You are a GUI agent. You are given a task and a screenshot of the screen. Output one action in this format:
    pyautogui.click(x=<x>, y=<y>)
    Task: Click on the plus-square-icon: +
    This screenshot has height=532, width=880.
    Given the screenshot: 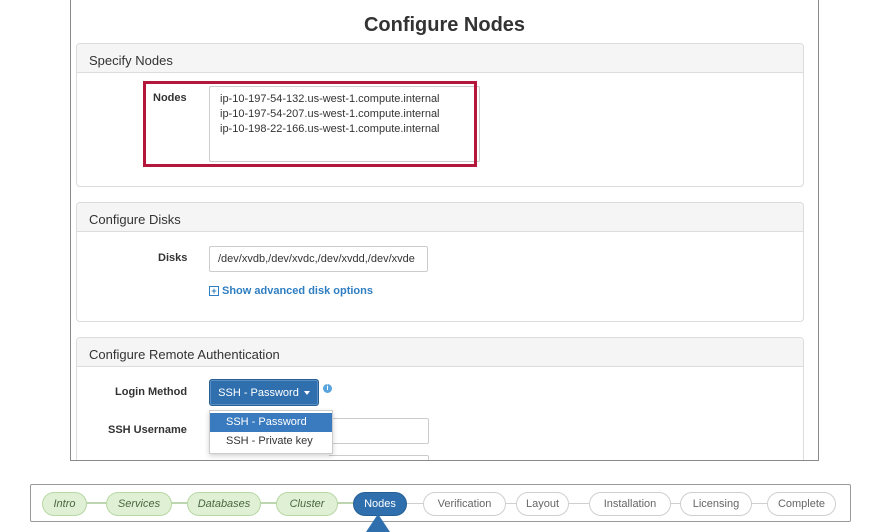 What is the action you would take?
    pyautogui.click(x=214, y=291)
    